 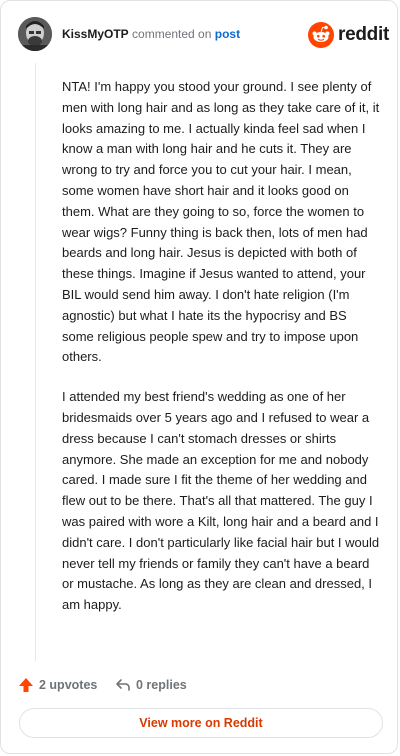 What do you see at coordinates (201, 685) in the screenshot?
I see `comment-footer: 2 upvotes 0 replies` at bounding box center [201, 685].